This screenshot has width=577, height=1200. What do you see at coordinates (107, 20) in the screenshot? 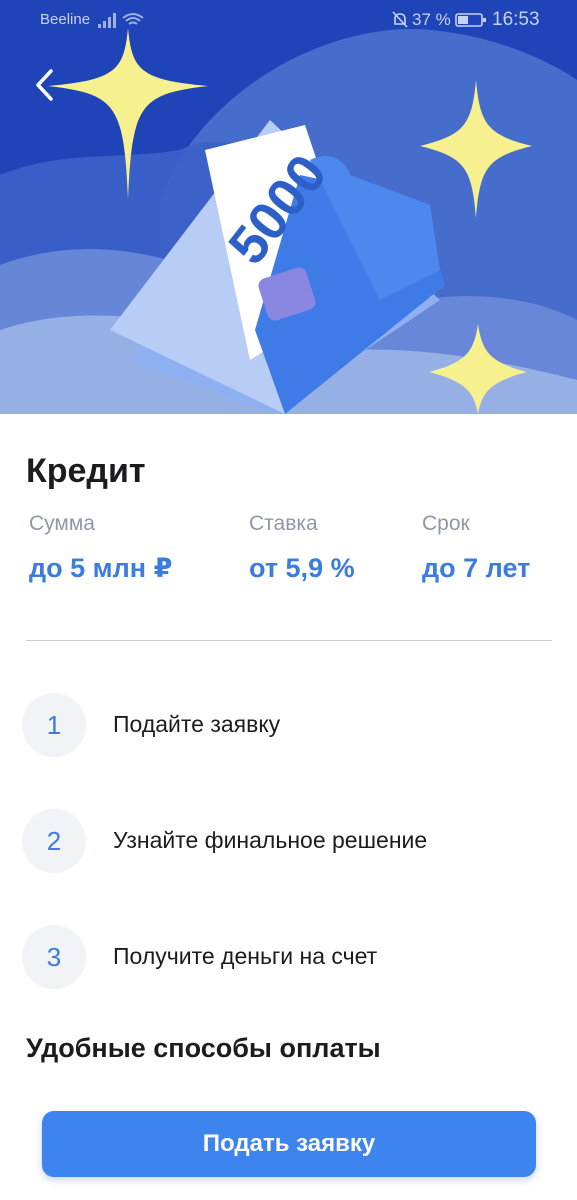
I see `signal-icon` at bounding box center [107, 20].